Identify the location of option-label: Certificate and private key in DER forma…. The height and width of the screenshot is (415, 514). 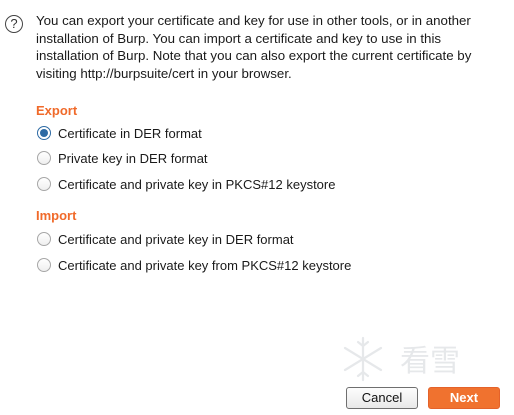
(176, 239).